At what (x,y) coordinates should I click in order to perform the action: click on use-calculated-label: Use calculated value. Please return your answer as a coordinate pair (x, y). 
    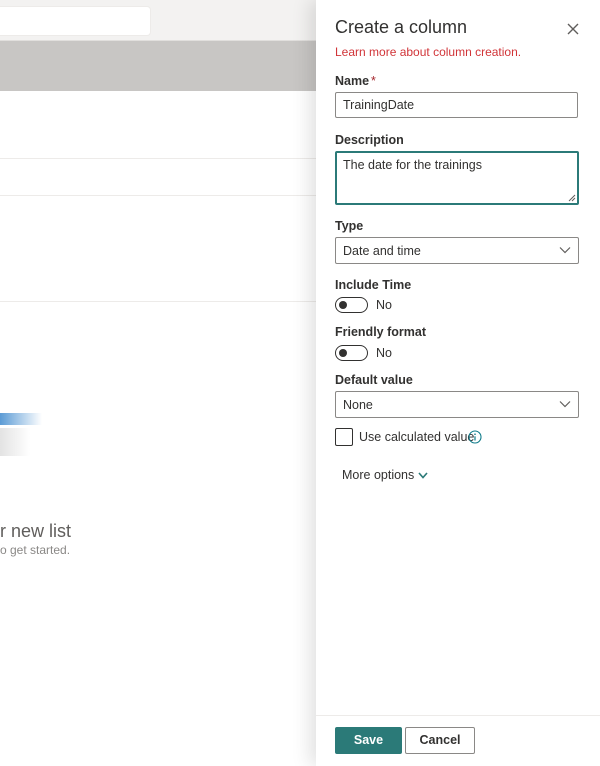
    Looking at the image, I should click on (417, 437).